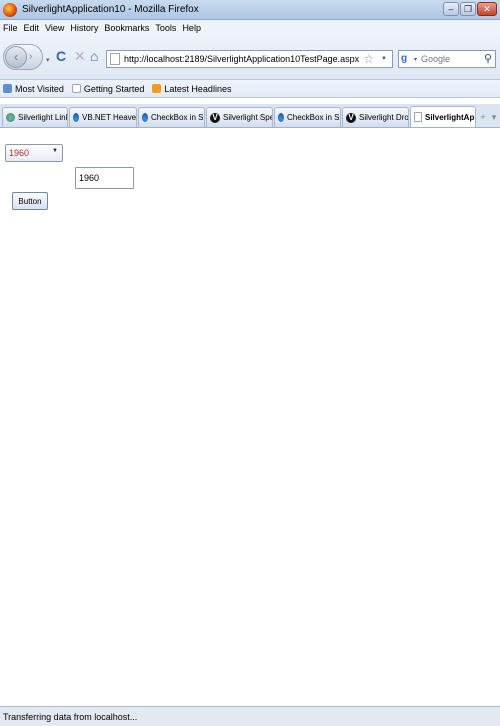  Describe the element at coordinates (32, 28) in the screenshot. I see `menu-edit: Edit` at that location.